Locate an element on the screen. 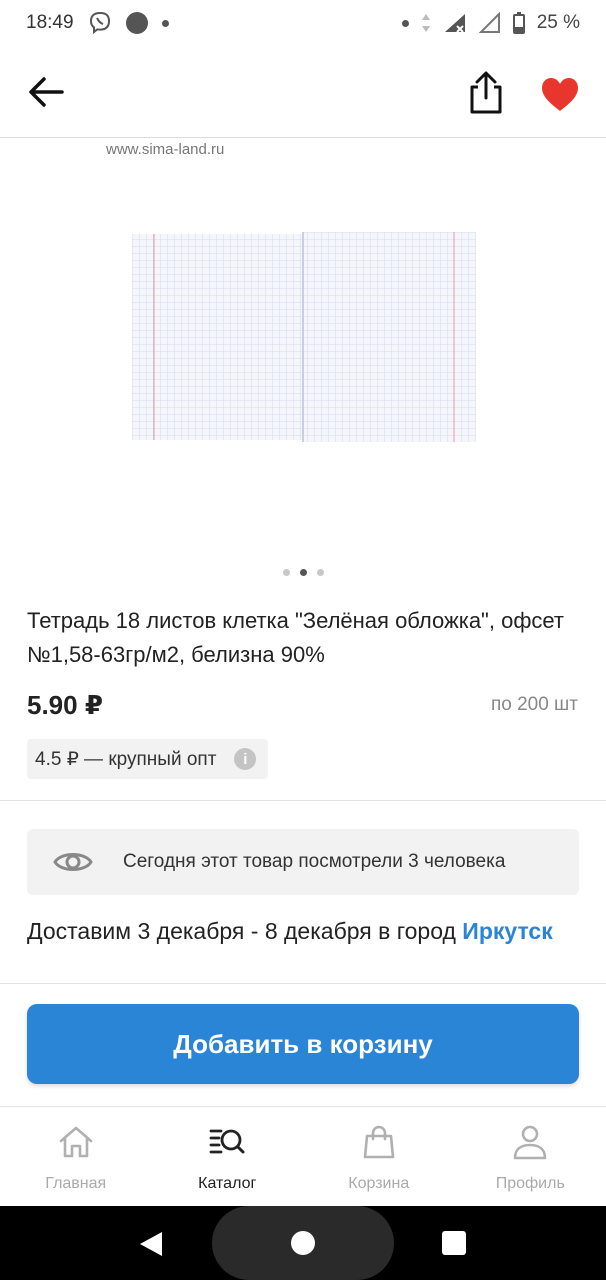  status-bar: 18:49 25 % is located at coordinates (303, 23).